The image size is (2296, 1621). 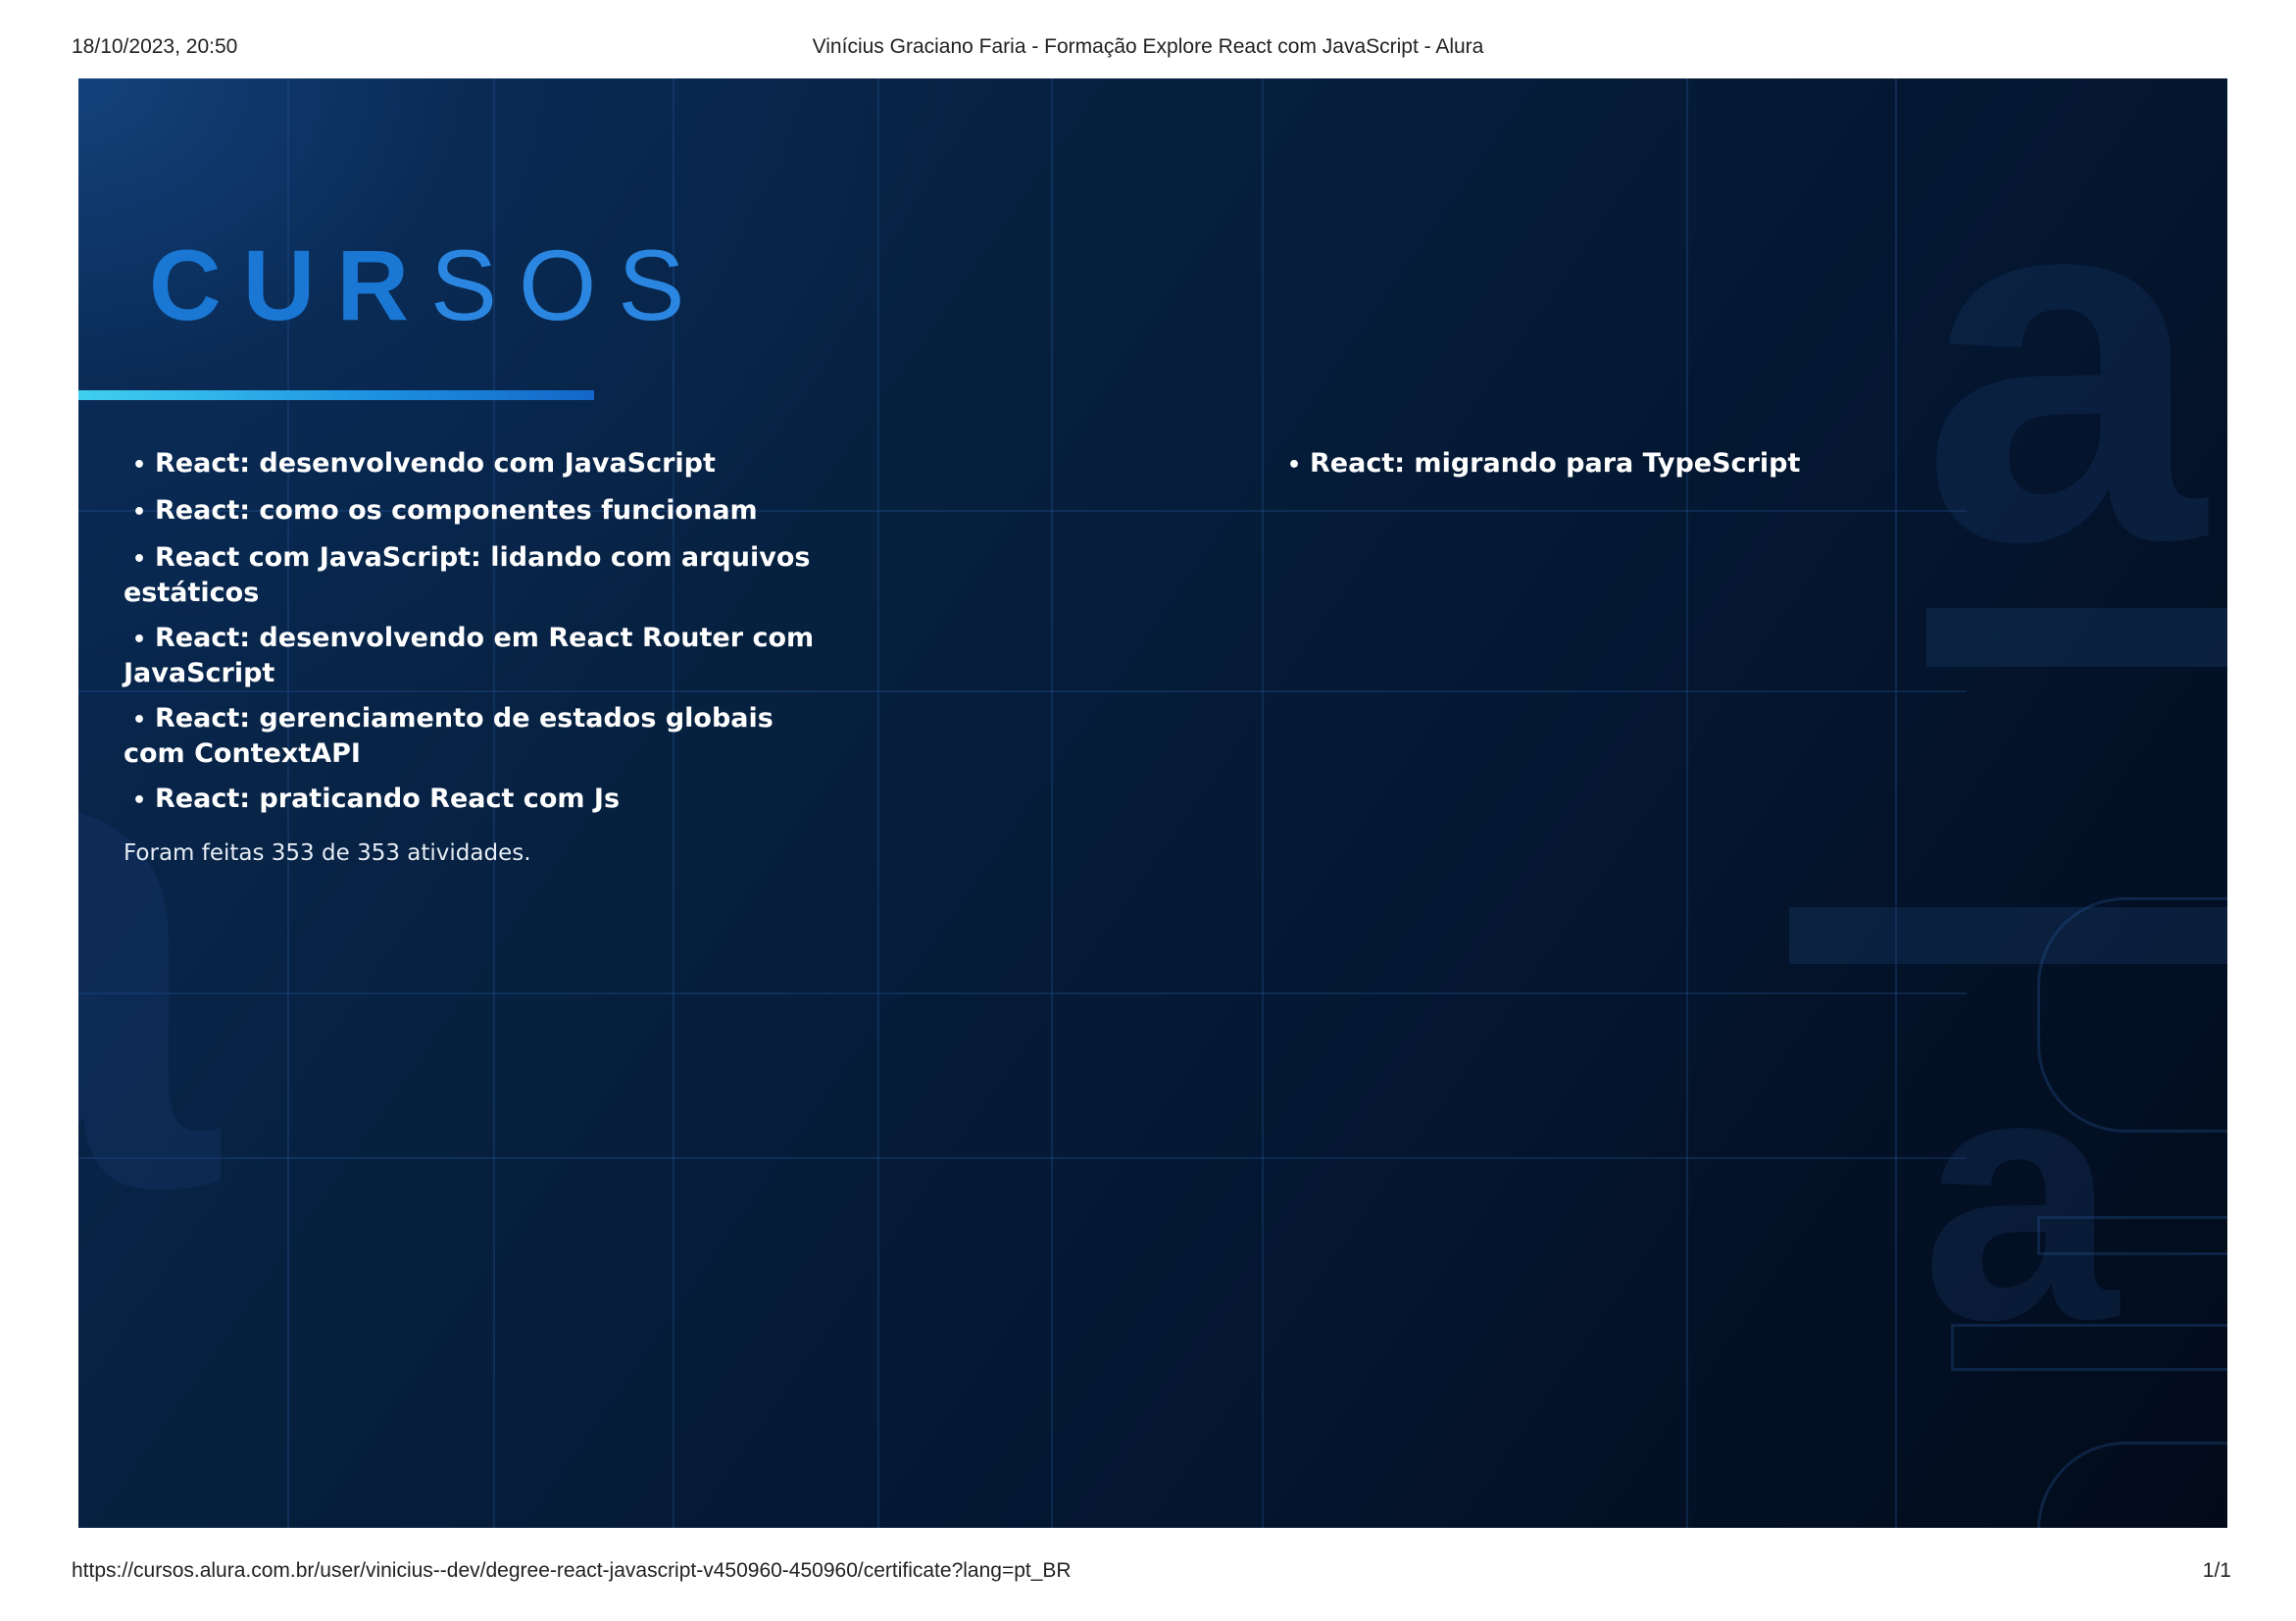 I want to click on list-item: • React: praticando React com Js, so click(x=476, y=800).